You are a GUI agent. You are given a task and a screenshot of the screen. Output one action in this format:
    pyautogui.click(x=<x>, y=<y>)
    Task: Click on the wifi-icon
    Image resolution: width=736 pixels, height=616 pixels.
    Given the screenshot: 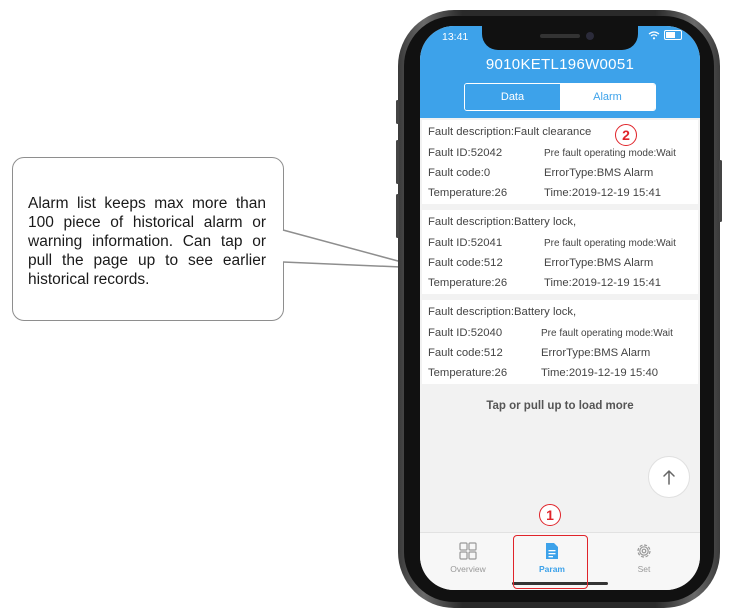 What is the action you would take?
    pyautogui.click(x=654, y=34)
    